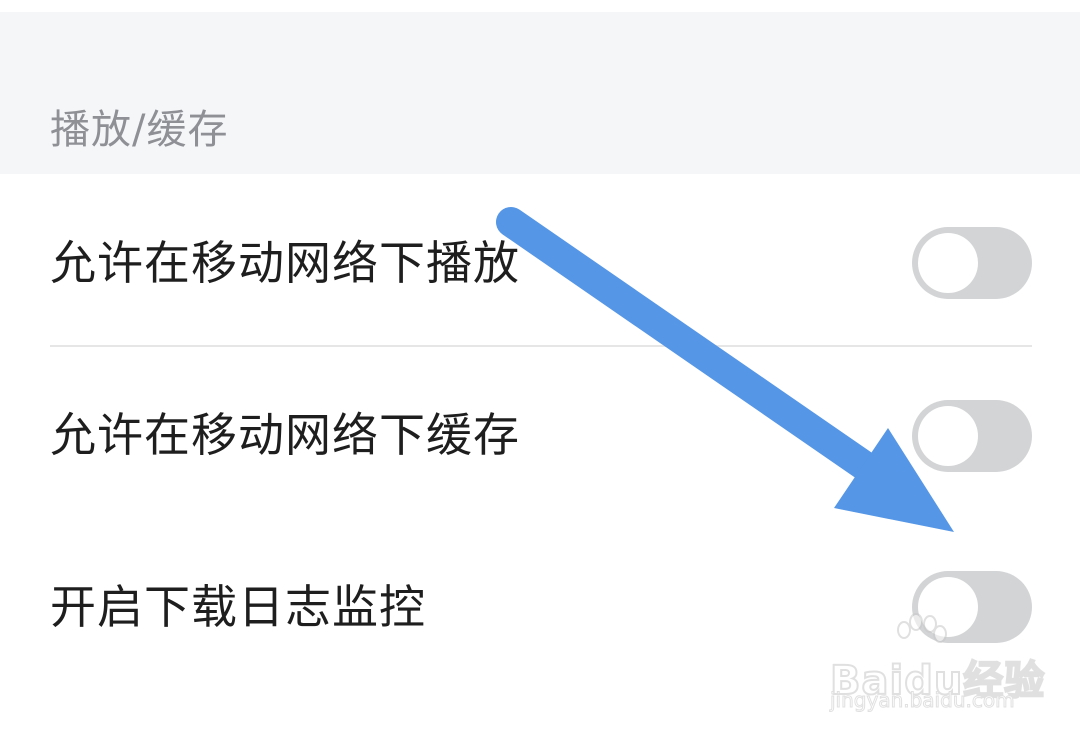  I want to click on cache-on-mobile-toggle, so click(972, 436).